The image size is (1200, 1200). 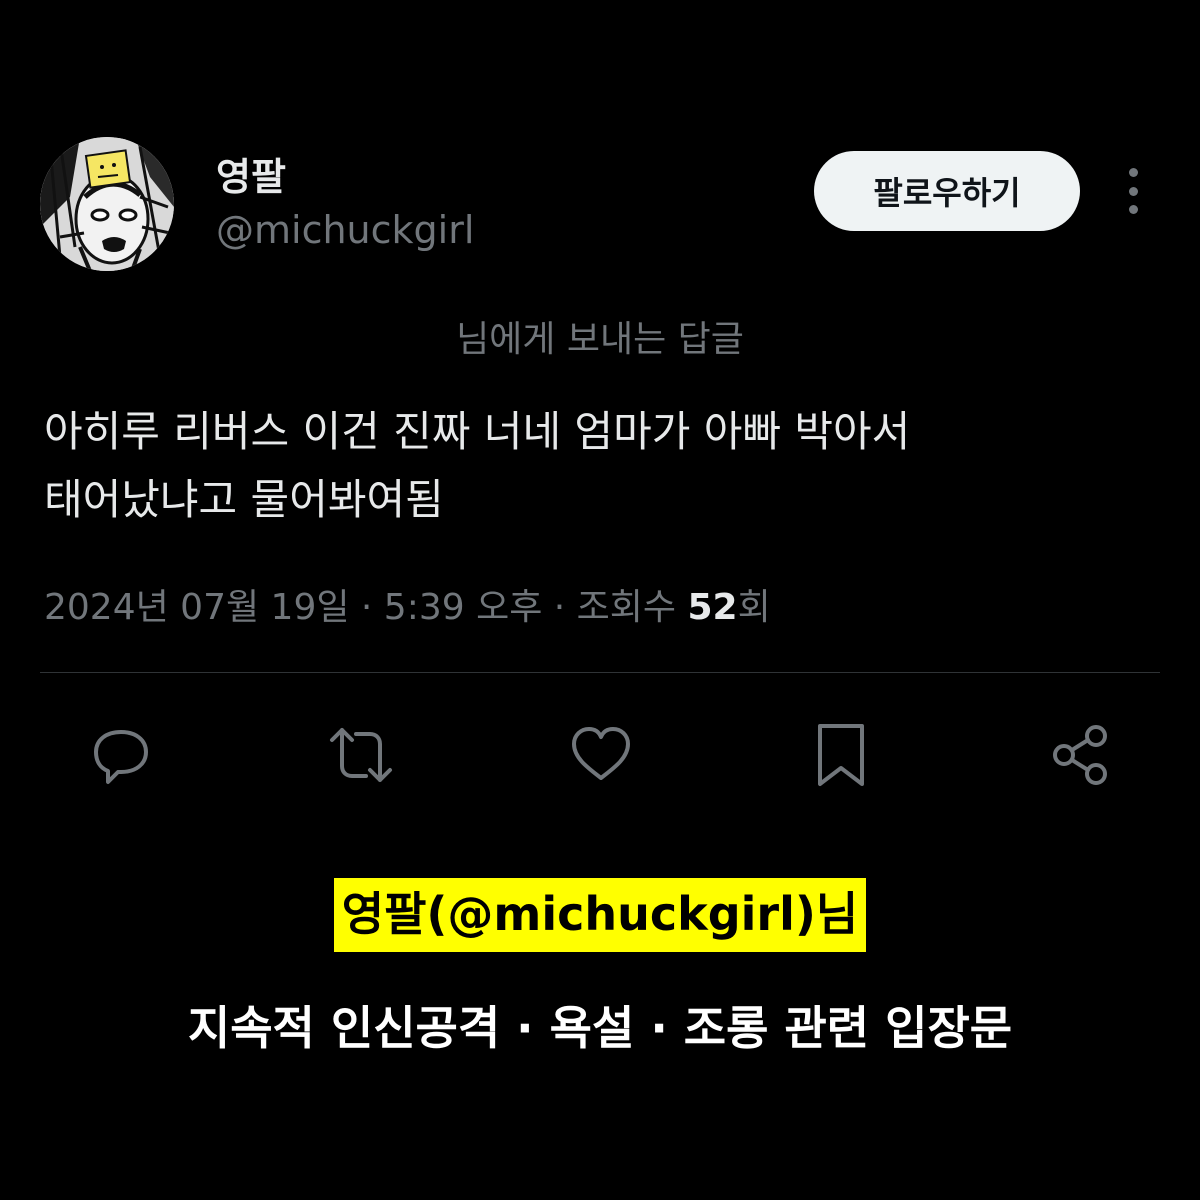 I want to click on share-button, so click(x=1081, y=755).